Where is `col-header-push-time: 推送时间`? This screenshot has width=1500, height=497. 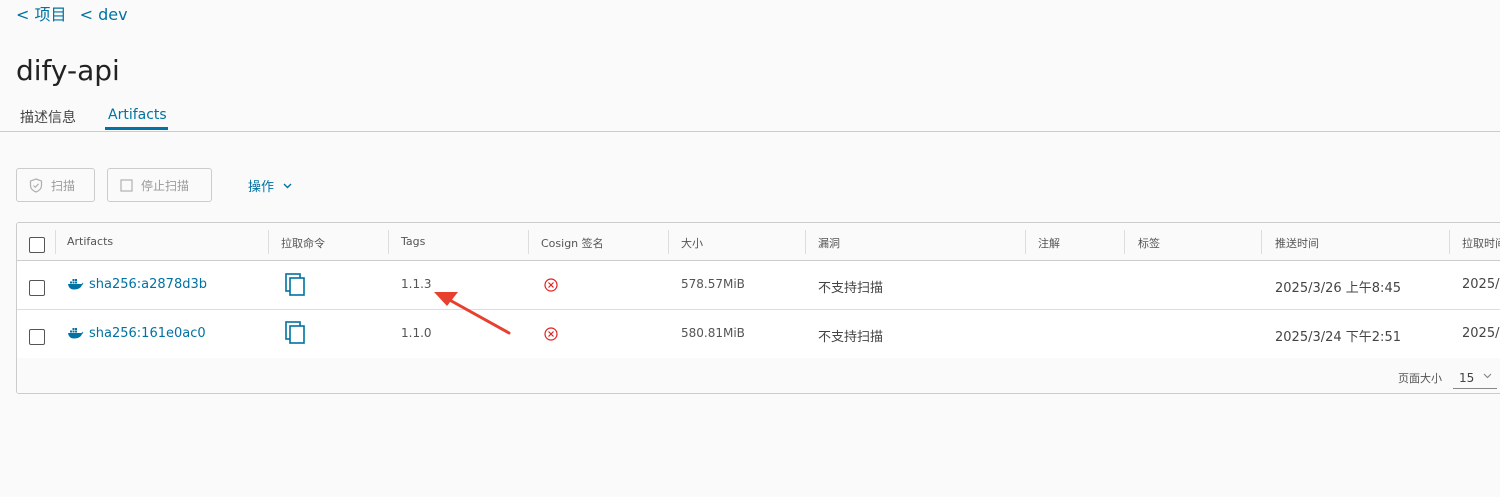 col-header-push-time: 推送时间 is located at coordinates (1297, 243).